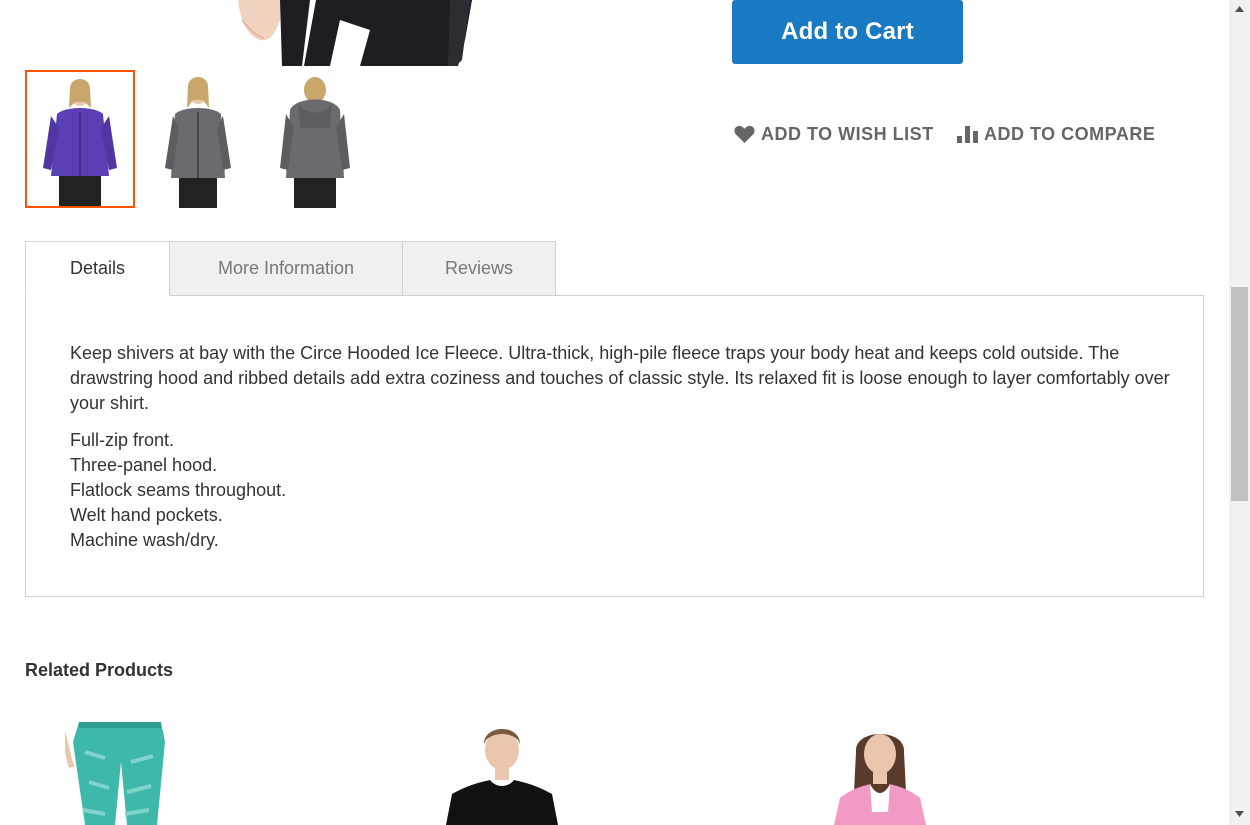  Describe the element at coordinates (880, 773) in the screenshot. I see `related-product-pink-top-image` at that location.